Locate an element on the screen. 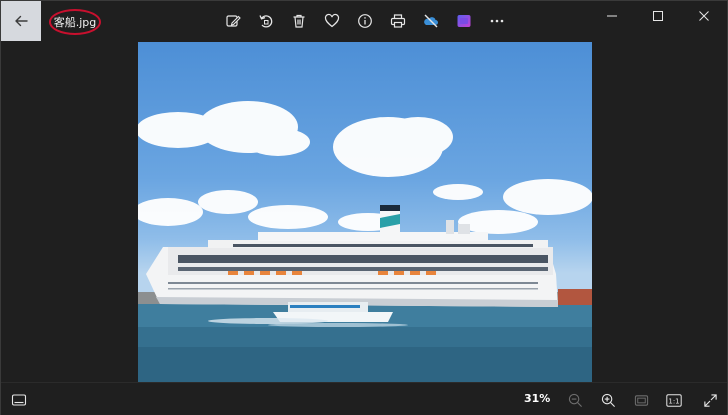 This screenshot has height=415, width=728. fit-to-window-icon is located at coordinates (641, 400).